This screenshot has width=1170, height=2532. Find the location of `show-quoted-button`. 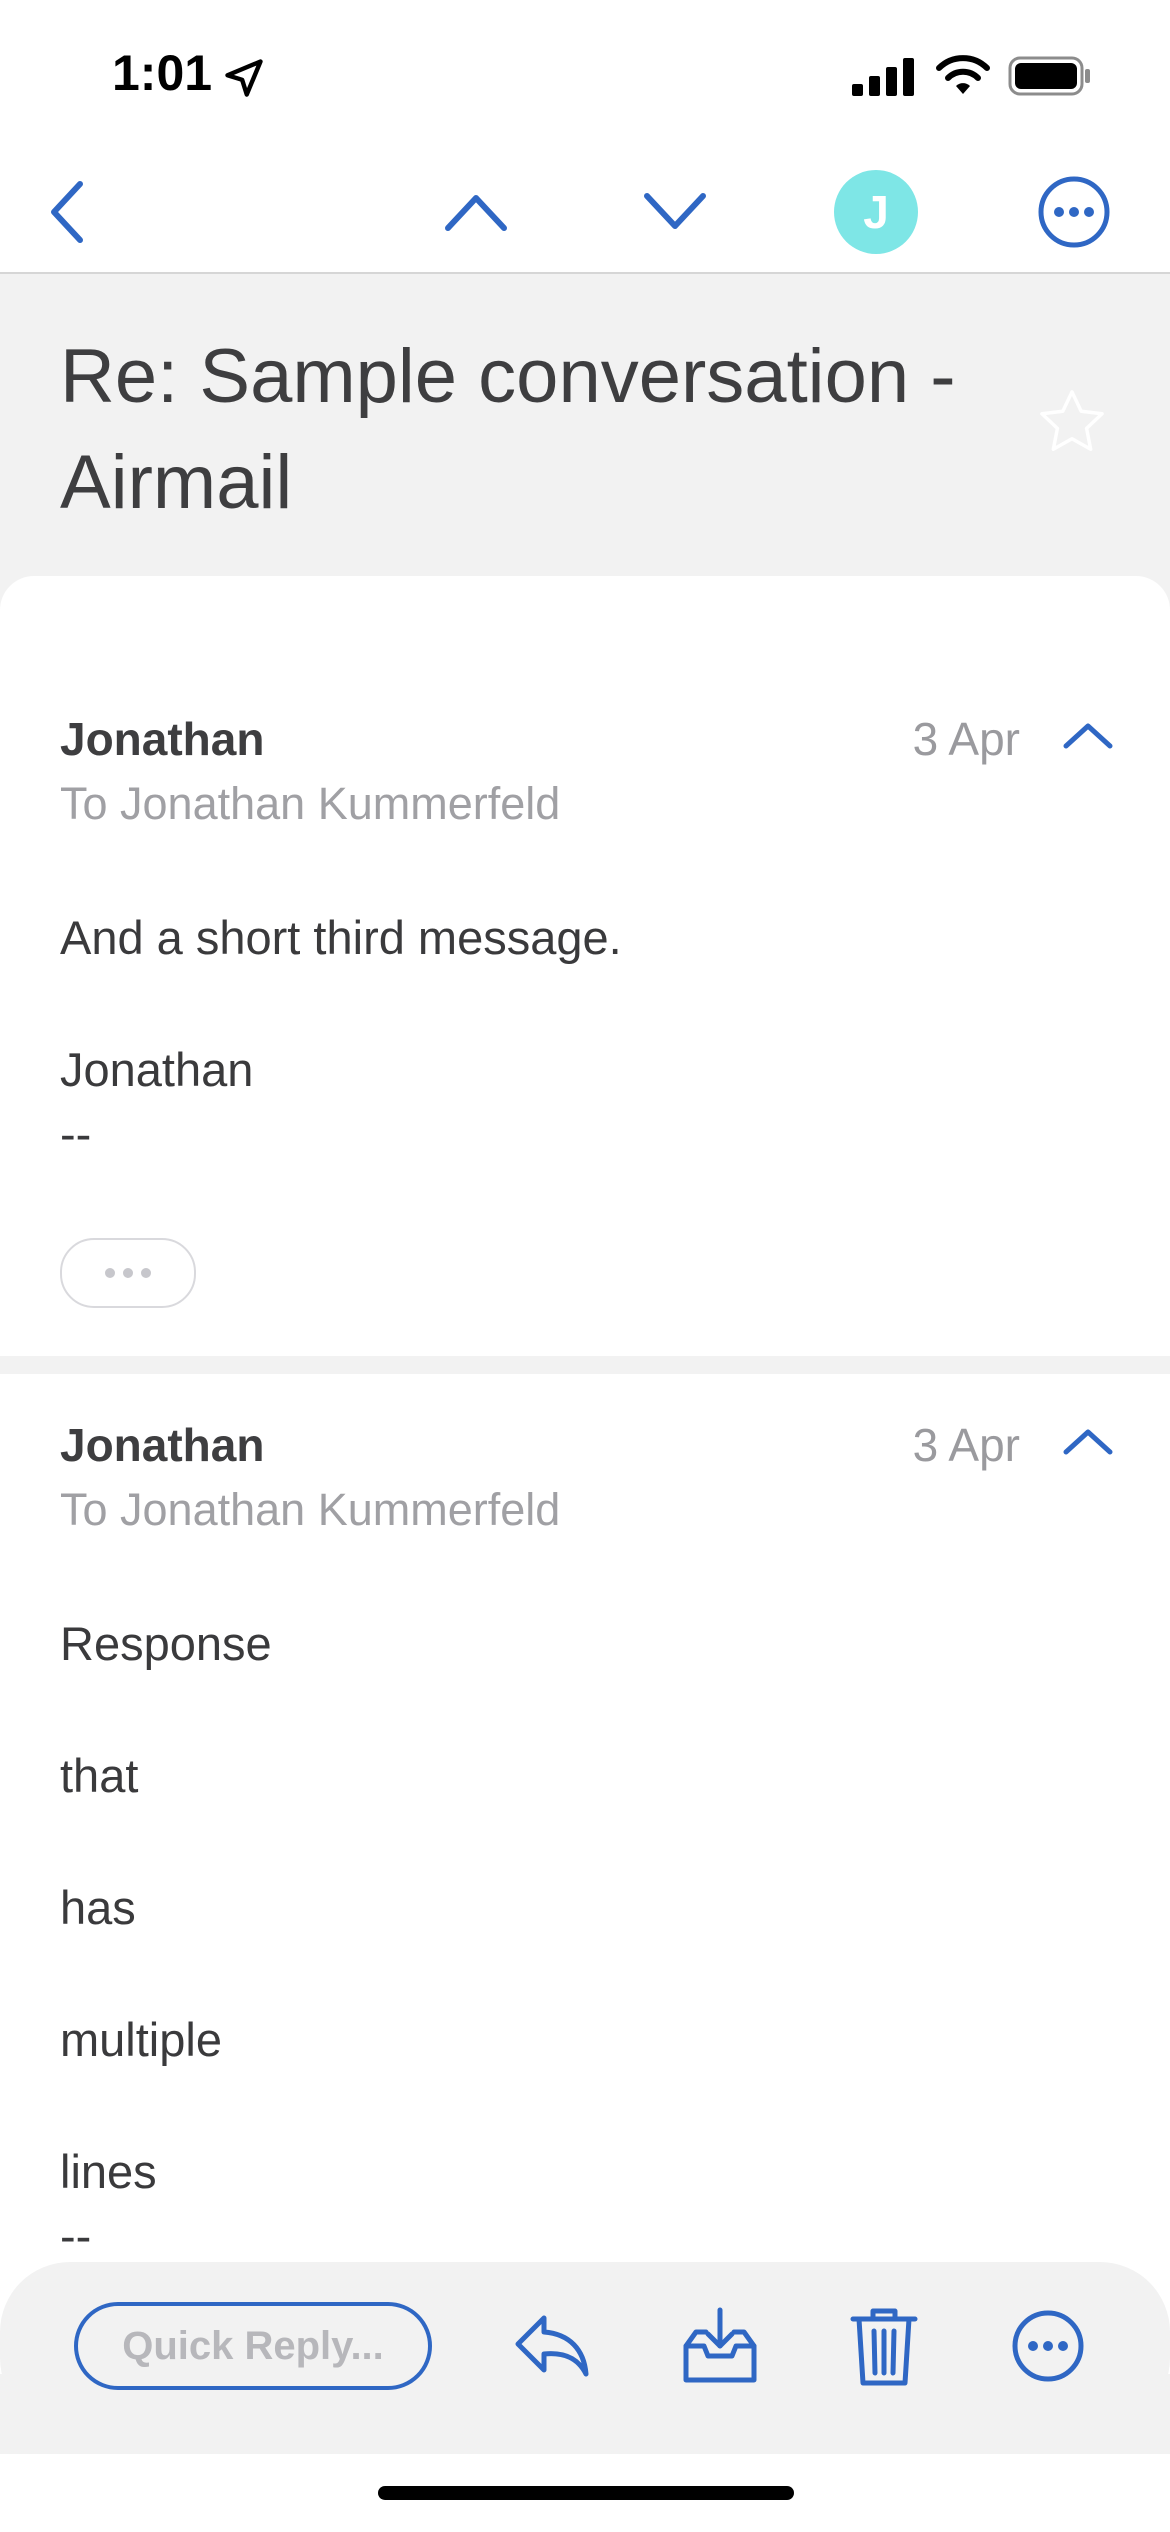

show-quoted-button is located at coordinates (128, 1273).